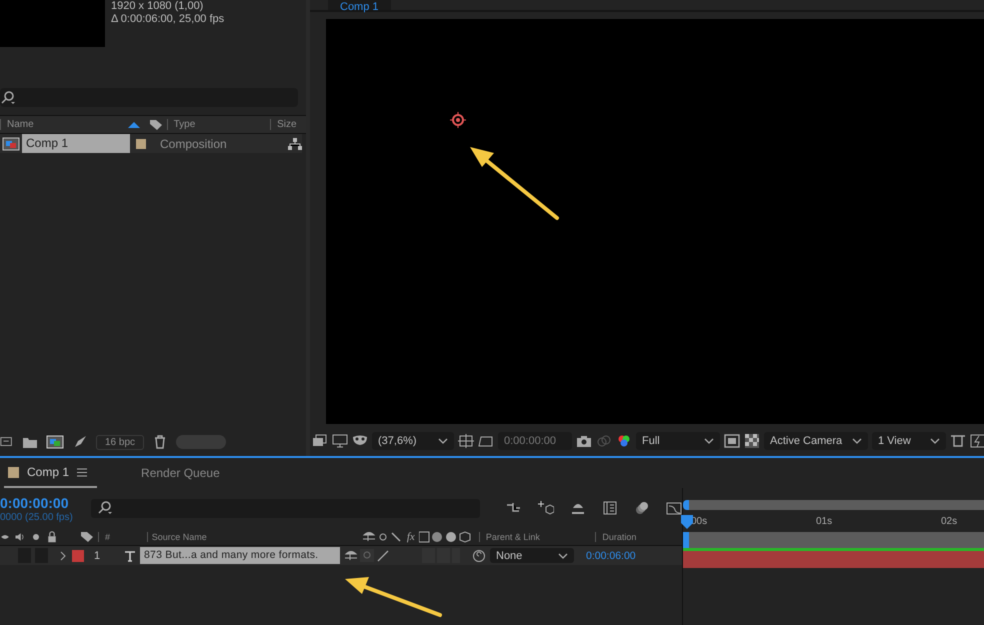 The image size is (984, 625). I want to click on text-layer-icon, so click(130, 556).